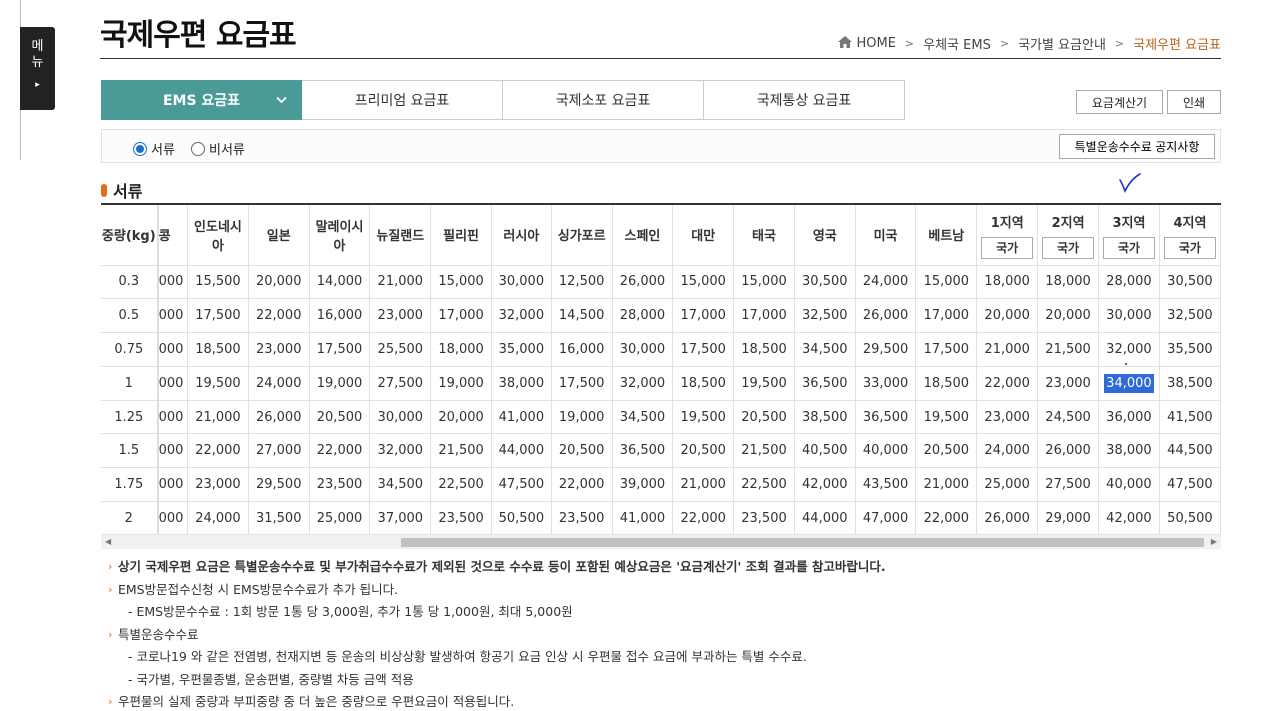 This screenshot has width=1280, height=711. What do you see at coordinates (1214, 541) in the screenshot?
I see `scroll-right-icon: ▶` at bounding box center [1214, 541].